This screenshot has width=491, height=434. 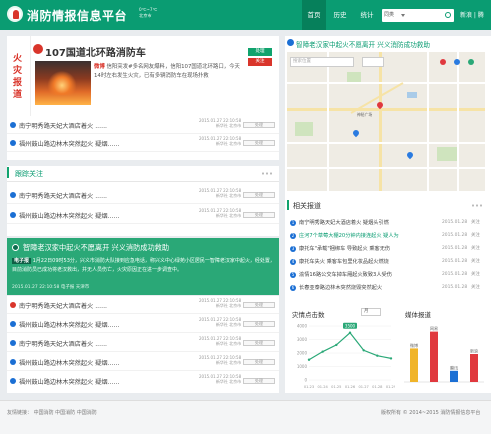 What do you see at coordinates (472, 14) in the screenshot?
I see `login-links: 新浪 | 腾` at bounding box center [472, 14].